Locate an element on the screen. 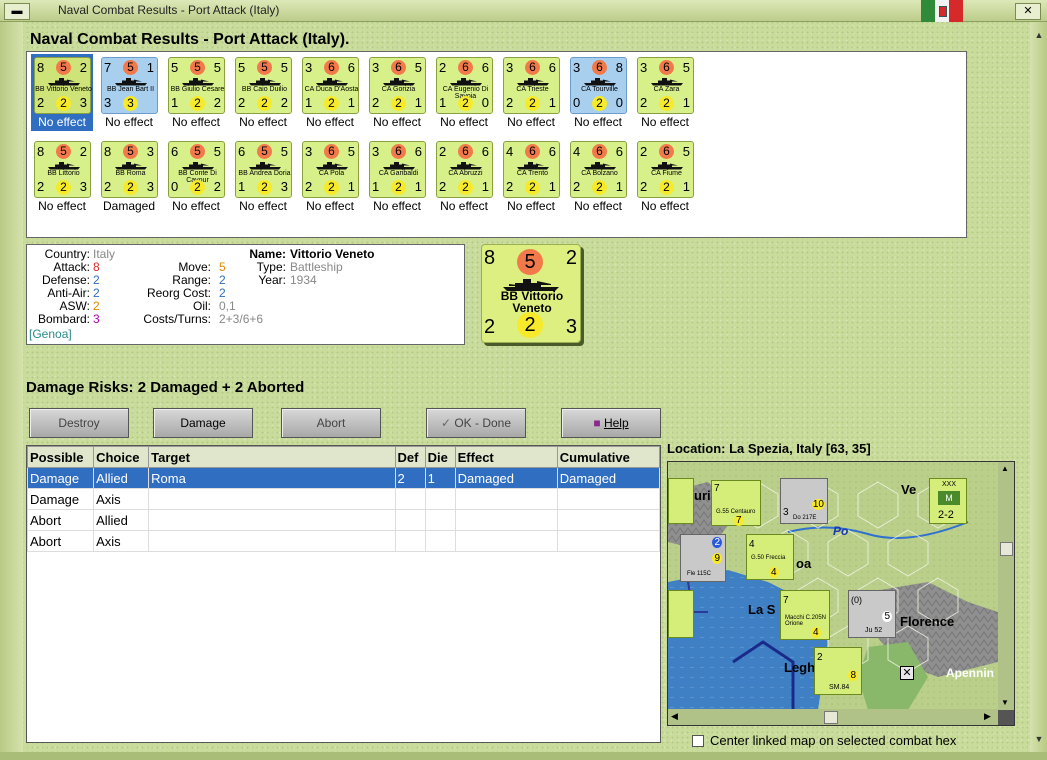 The image size is (1047, 760). column-header: Possible is located at coordinates (60, 457).